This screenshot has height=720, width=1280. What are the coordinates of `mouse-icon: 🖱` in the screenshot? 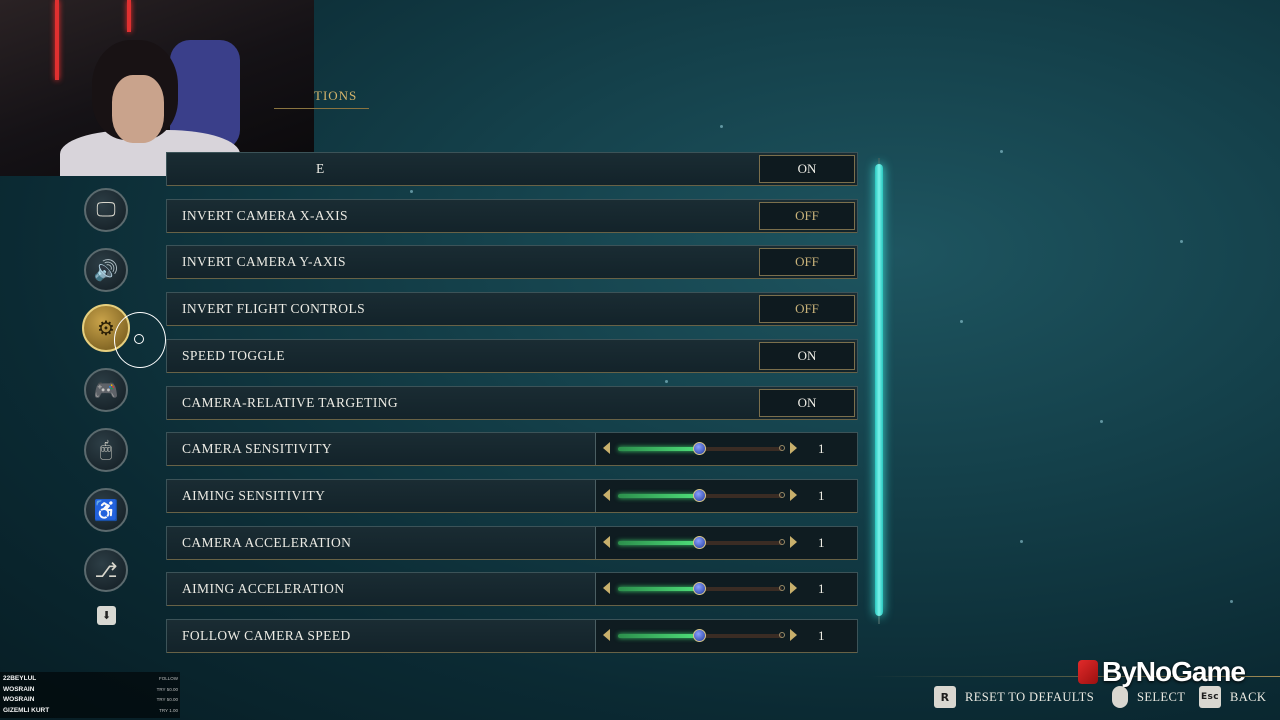 It's located at (106, 449).